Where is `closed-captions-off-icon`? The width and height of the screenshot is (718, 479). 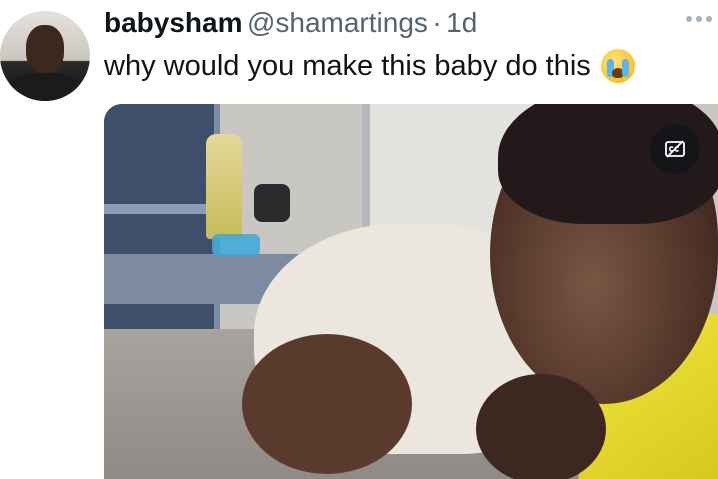
closed-captions-off-icon is located at coordinates (675, 149).